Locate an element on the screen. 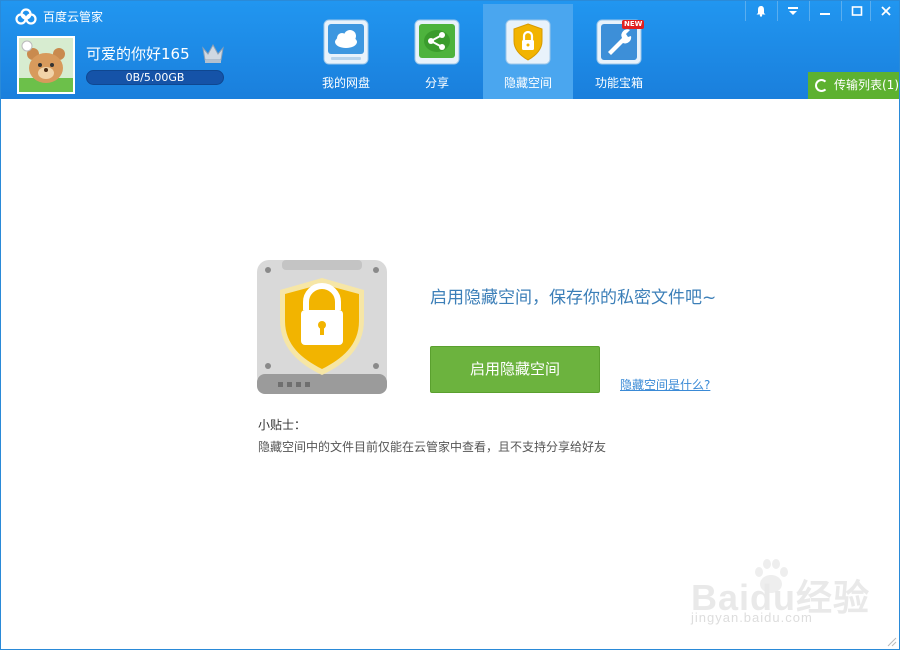  hidden-space-headline: 启用隐藏空间，保存你的私密文件吧~ is located at coordinates (573, 298).